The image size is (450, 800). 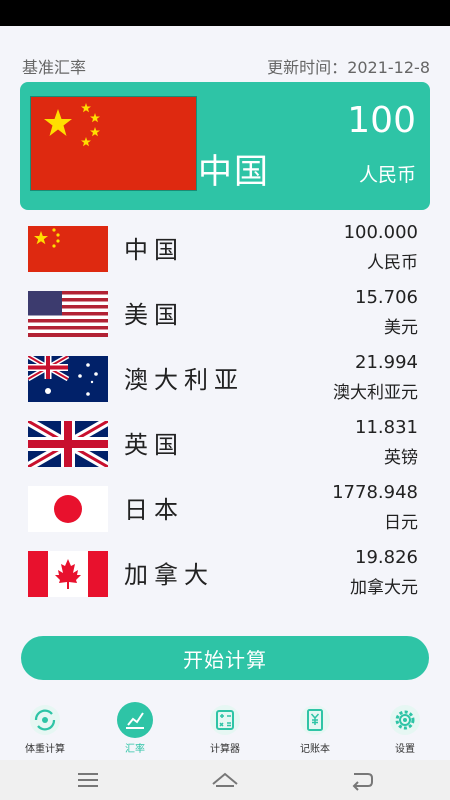 What do you see at coordinates (384, 588) in the screenshot?
I see `currency-unit: 加拿大元` at bounding box center [384, 588].